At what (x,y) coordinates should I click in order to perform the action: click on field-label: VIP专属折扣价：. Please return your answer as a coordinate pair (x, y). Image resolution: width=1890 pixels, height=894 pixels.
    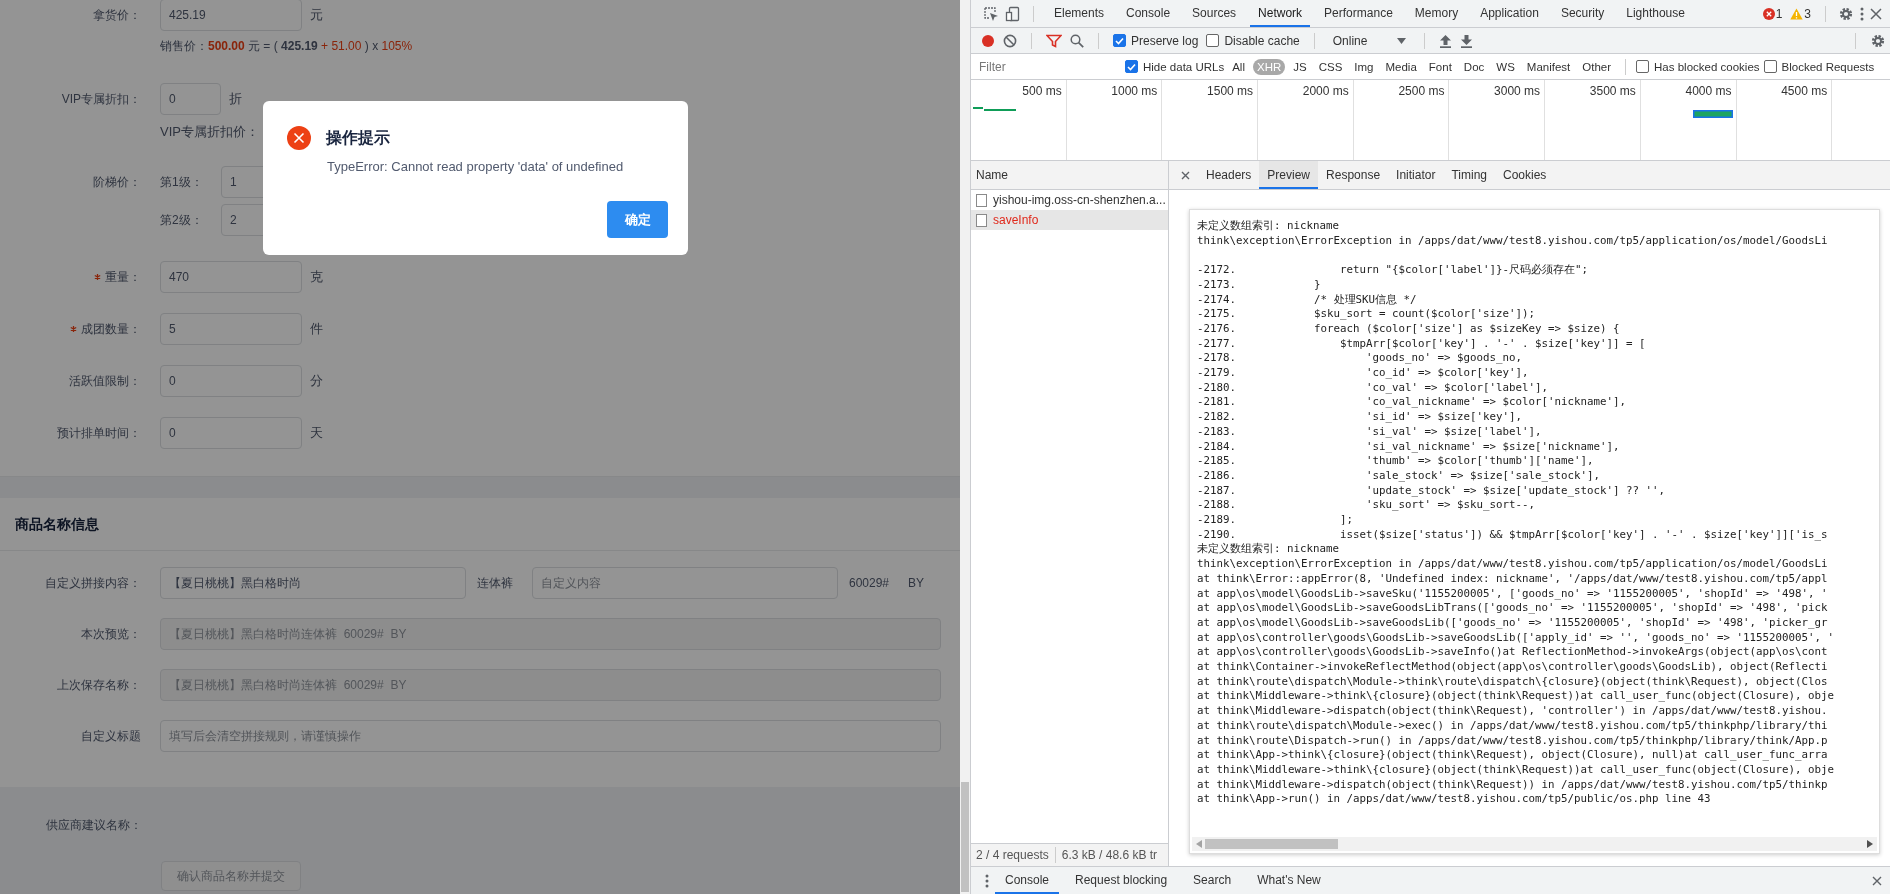
    Looking at the image, I should click on (209, 132).